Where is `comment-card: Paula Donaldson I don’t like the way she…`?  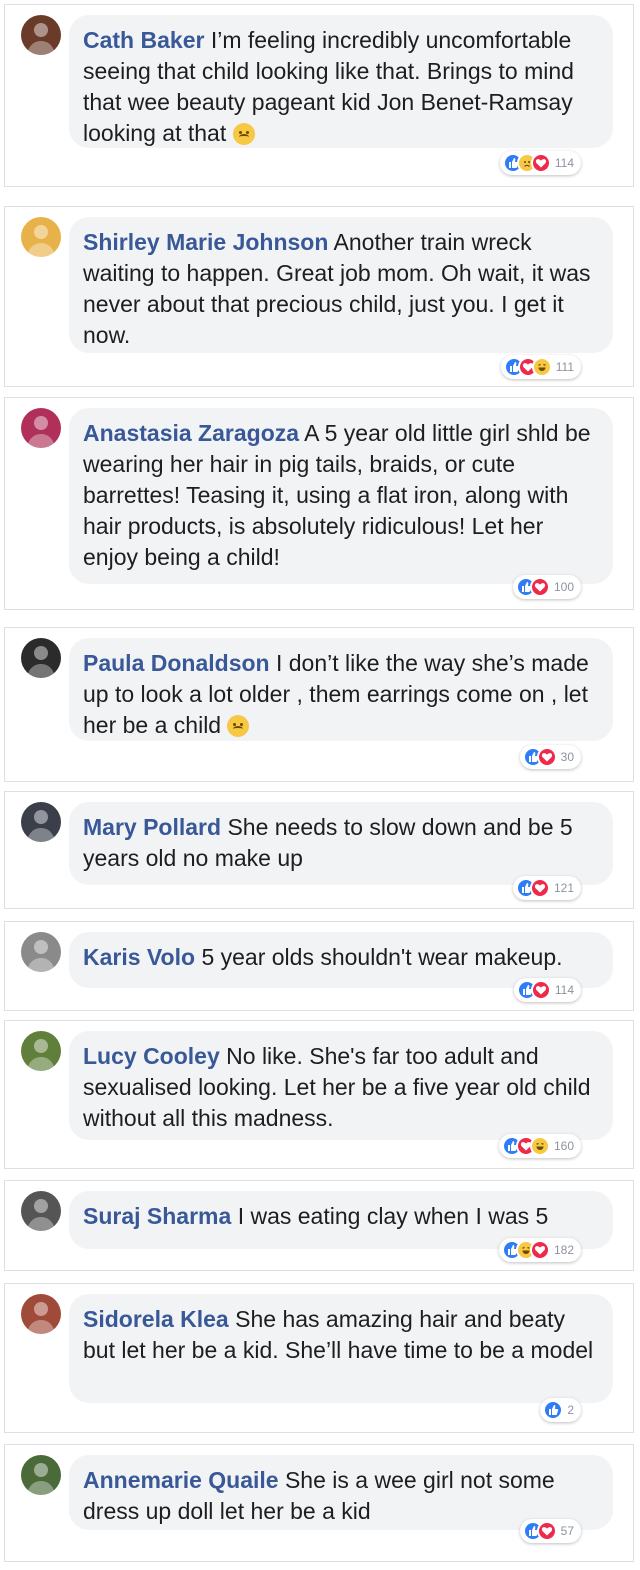 comment-card: Paula Donaldson I don’t like the way she… is located at coordinates (319, 704).